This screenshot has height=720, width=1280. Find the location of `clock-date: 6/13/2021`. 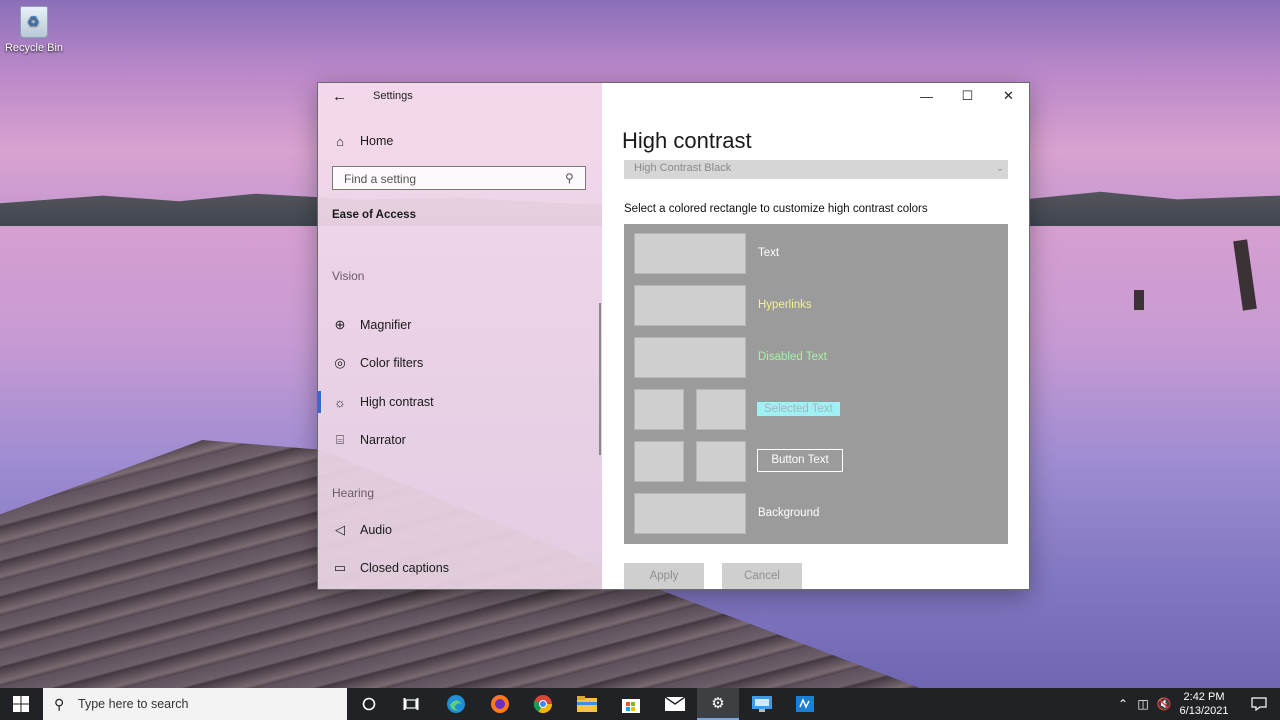

clock-date: 6/13/2021 is located at coordinates (1204, 711).